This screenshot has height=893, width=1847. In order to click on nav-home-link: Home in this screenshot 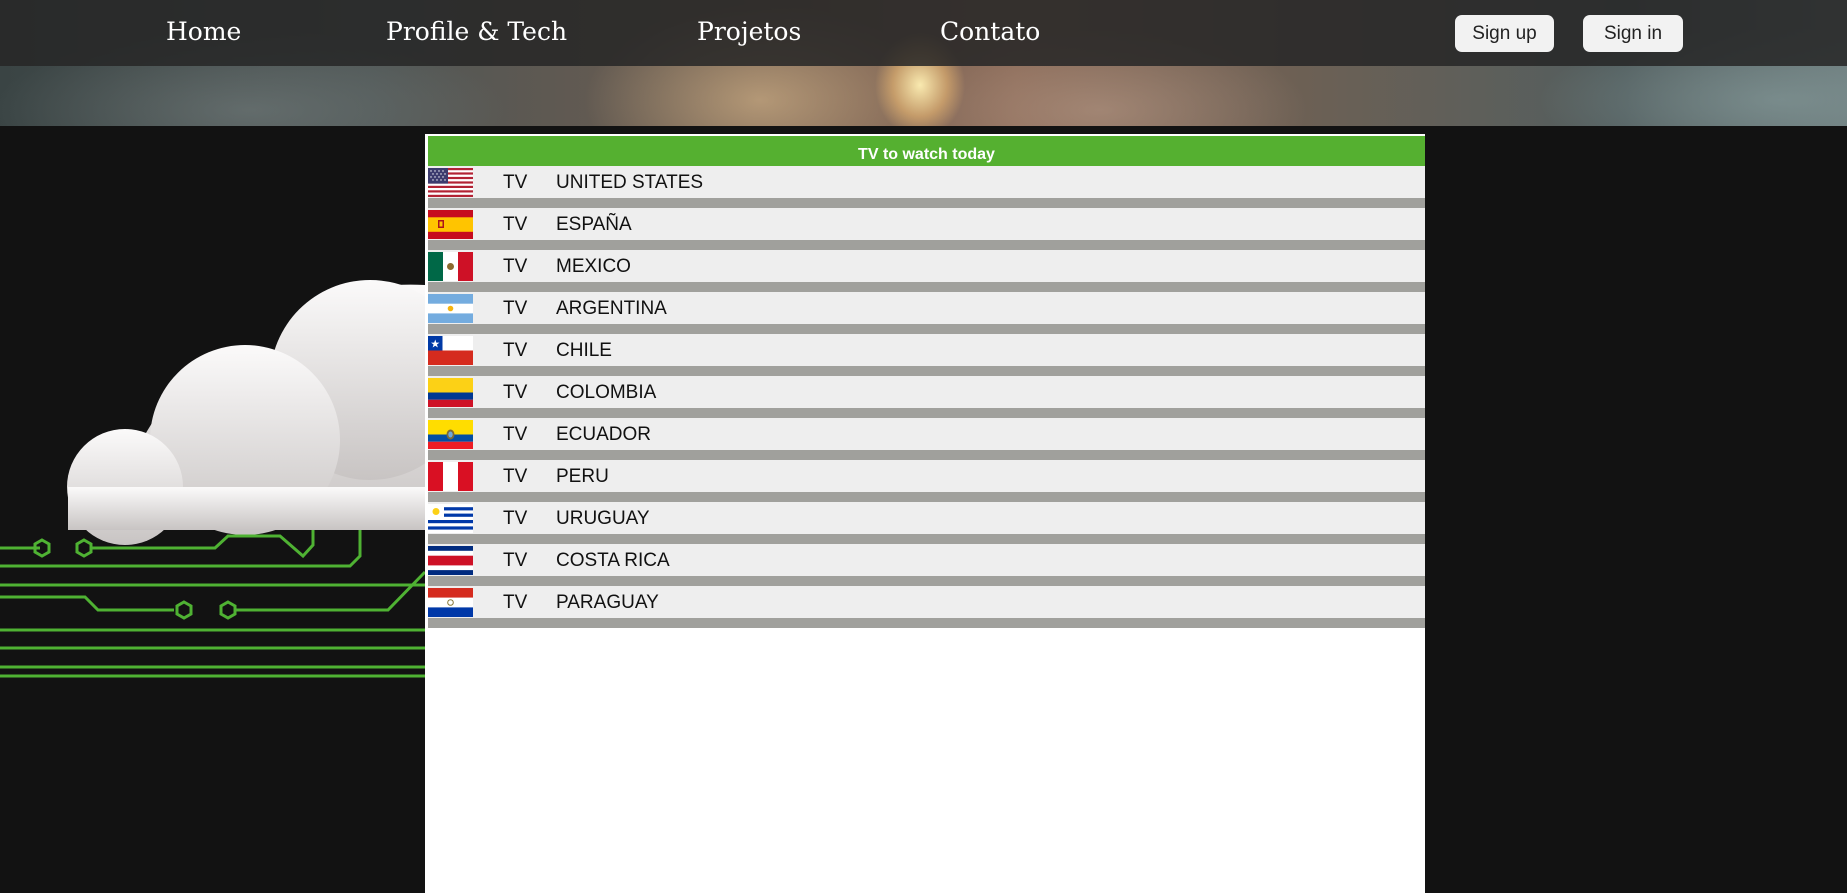, I will do `click(203, 31)`.